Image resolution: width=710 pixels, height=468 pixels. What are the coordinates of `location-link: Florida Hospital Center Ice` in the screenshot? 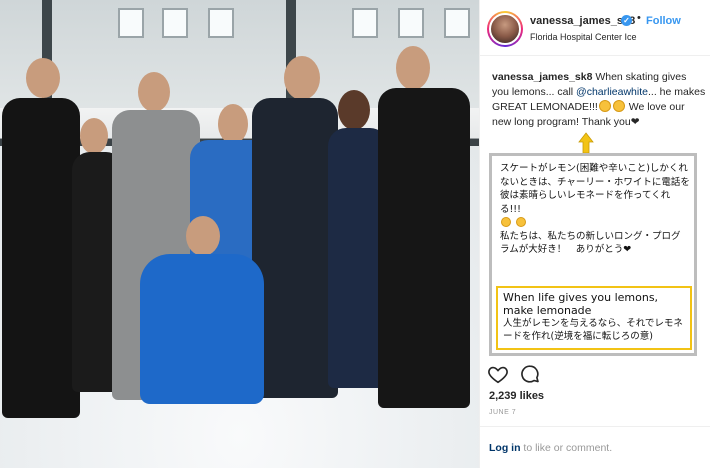 It's located at (583, 37).